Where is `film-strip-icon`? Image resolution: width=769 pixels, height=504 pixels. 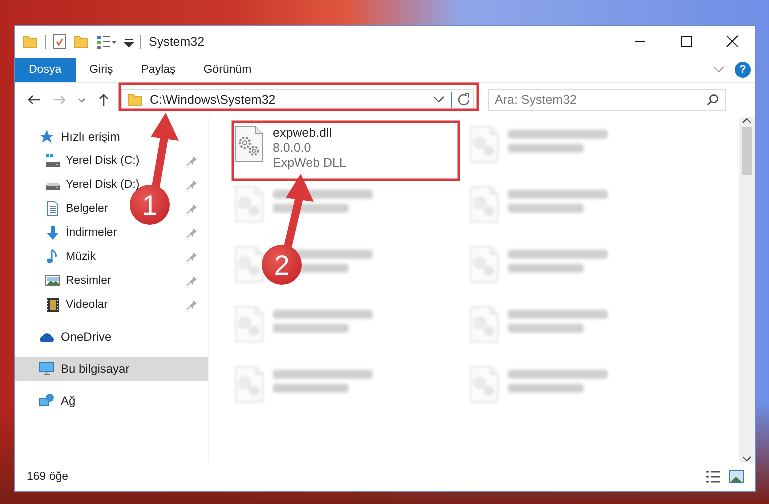
film-strip-icon is located at coordinates (53, 305).